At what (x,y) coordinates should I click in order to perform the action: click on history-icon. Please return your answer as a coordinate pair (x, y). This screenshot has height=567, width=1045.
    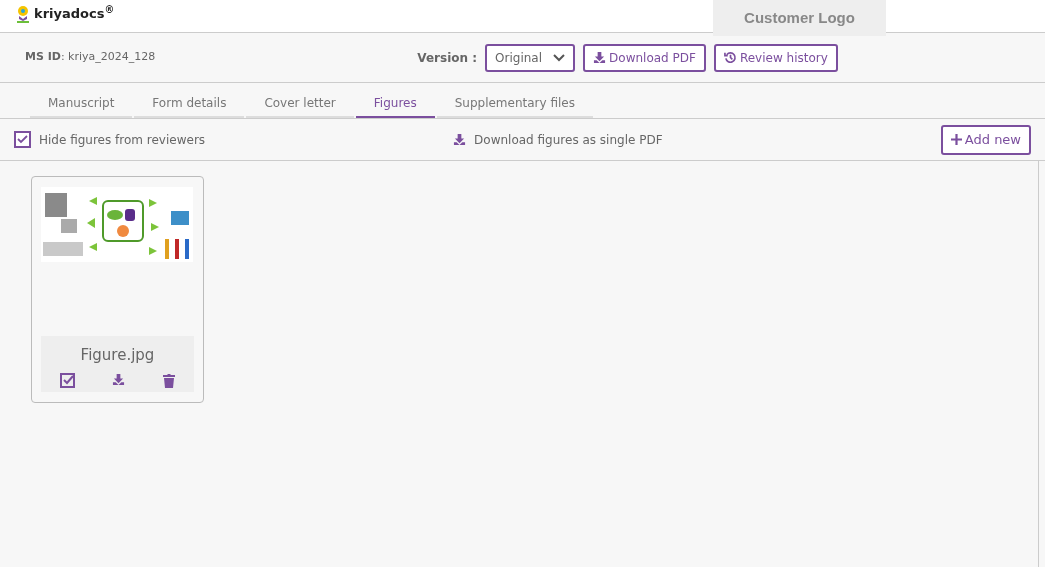
    Looking at the image, I should click on (730, 57).